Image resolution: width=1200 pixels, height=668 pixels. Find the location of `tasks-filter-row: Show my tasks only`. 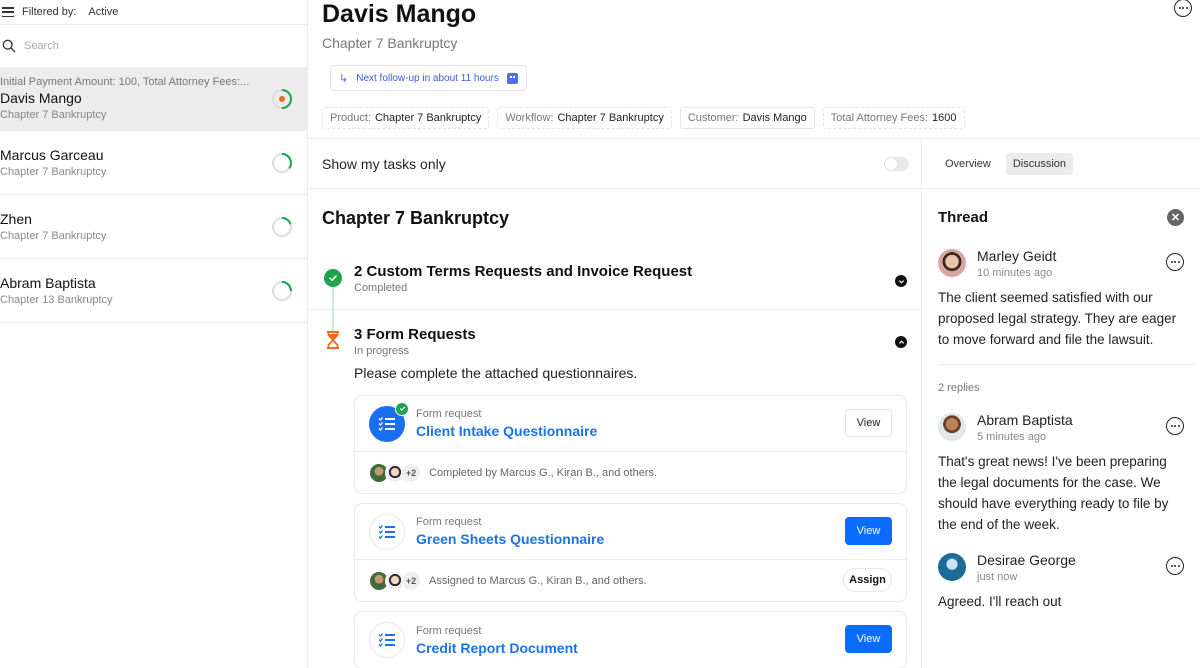

tasks-filter-row: Show my tasks only is located at coordinates (614, 164).